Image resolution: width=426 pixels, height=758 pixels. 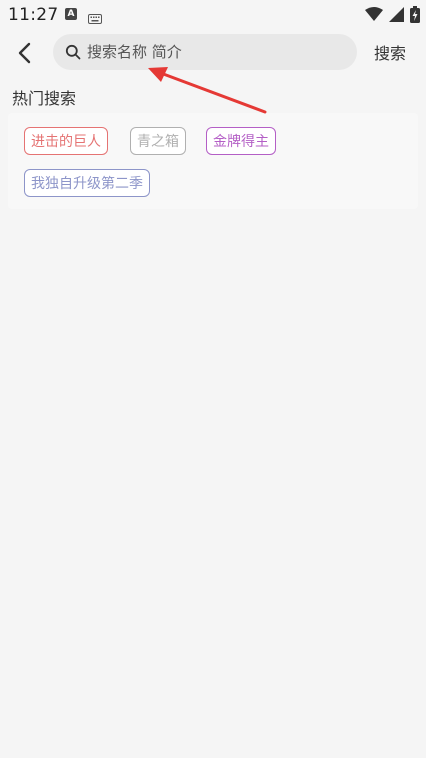 What do you see at coordinates (415, 16) in the screenshot?
I see `battery-charging-icon` at bounding box center [415, 16].